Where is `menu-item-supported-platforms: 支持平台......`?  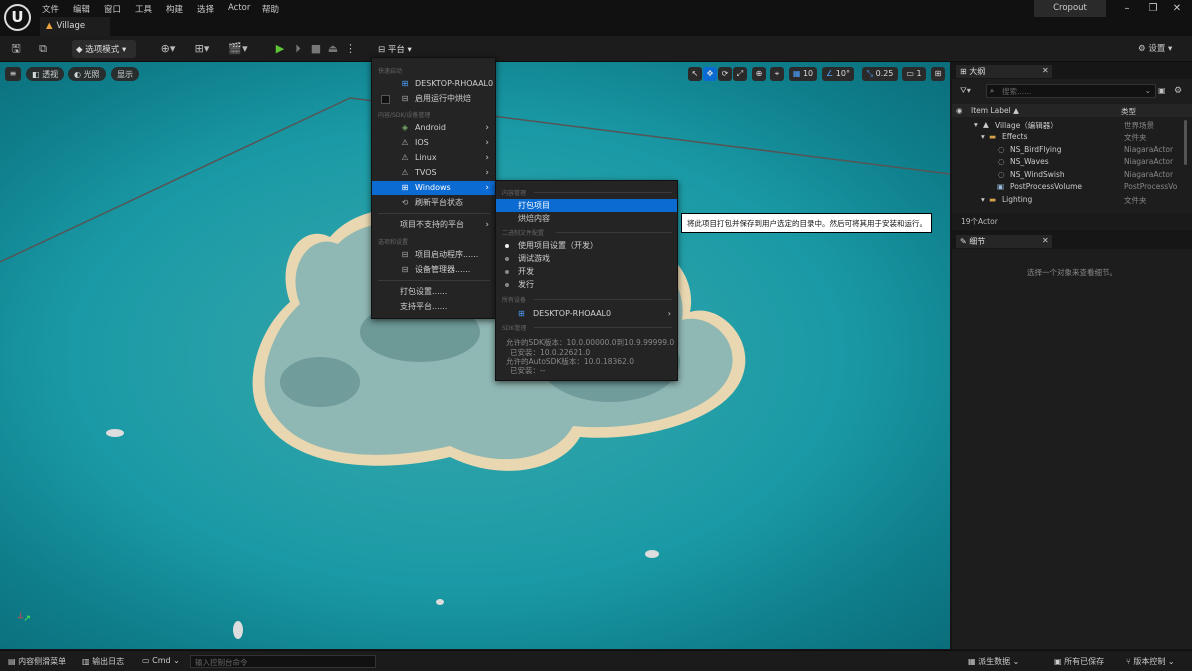 menu-item-supported-platforms: 支持平台...... is located at coordinates (433, 307).